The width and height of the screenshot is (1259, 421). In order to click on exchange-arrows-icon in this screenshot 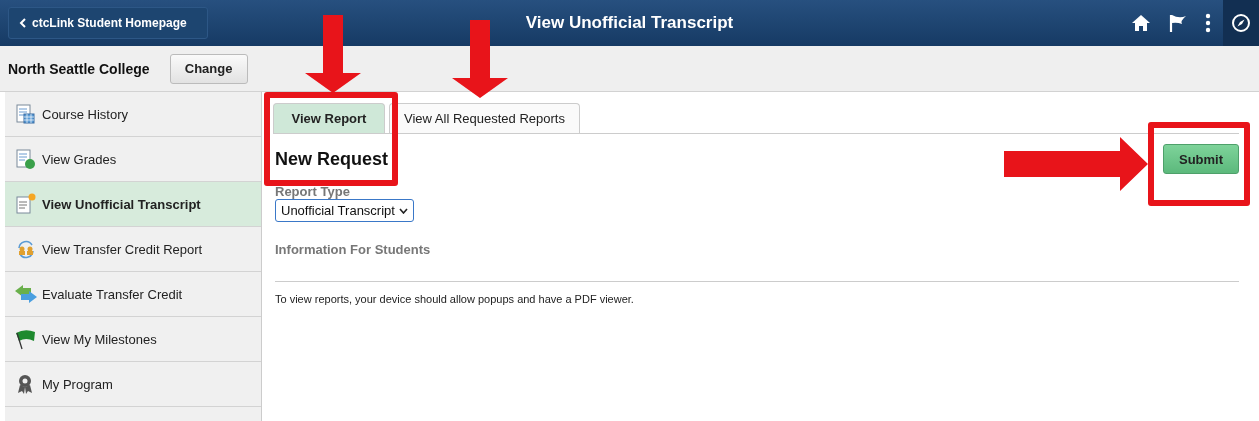, I will do `click(26, 294)`.